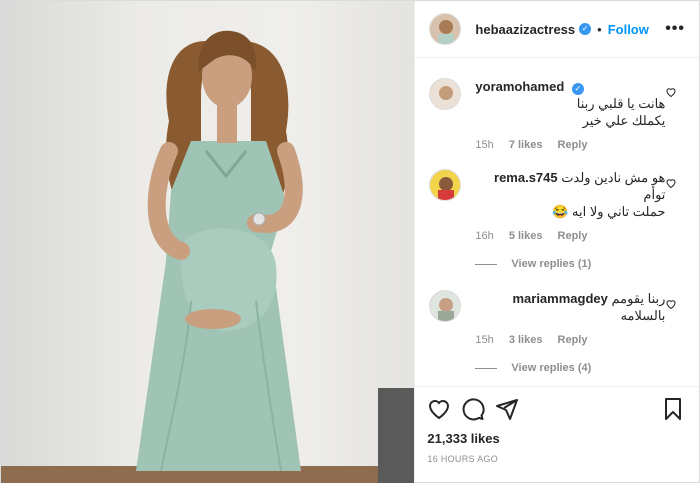 The image size is (700, 483). What do you see at coordinates (551, 264) in the screenshot?
I see `view-replies-label: View replies (1)` at bounding box center [551, 264].